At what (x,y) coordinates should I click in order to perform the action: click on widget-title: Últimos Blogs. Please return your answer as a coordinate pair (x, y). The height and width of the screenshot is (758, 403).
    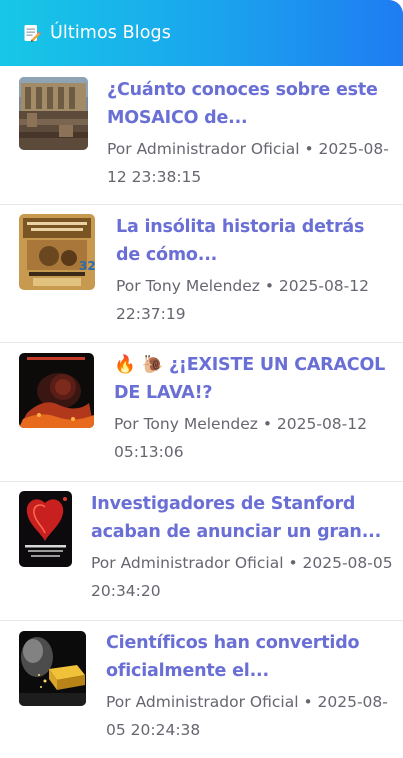
    Looking at the image, I should click on (110, 33).